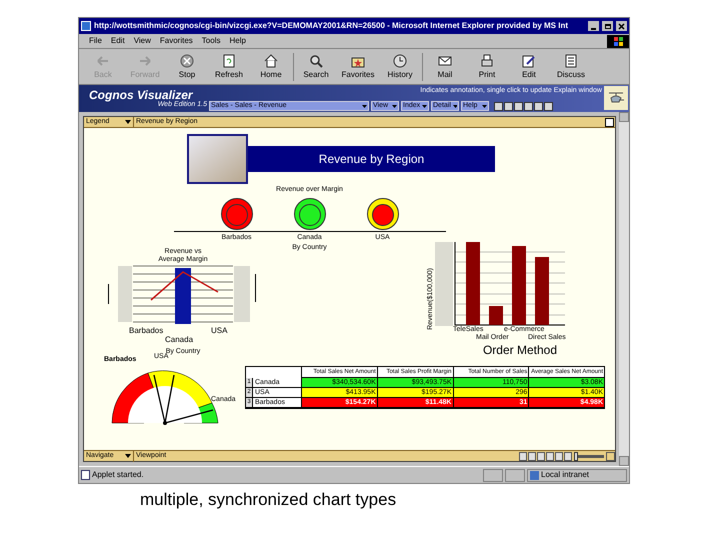 The image size is (720, 540). I want to click on arrow-right-icon, so click(145, 61).